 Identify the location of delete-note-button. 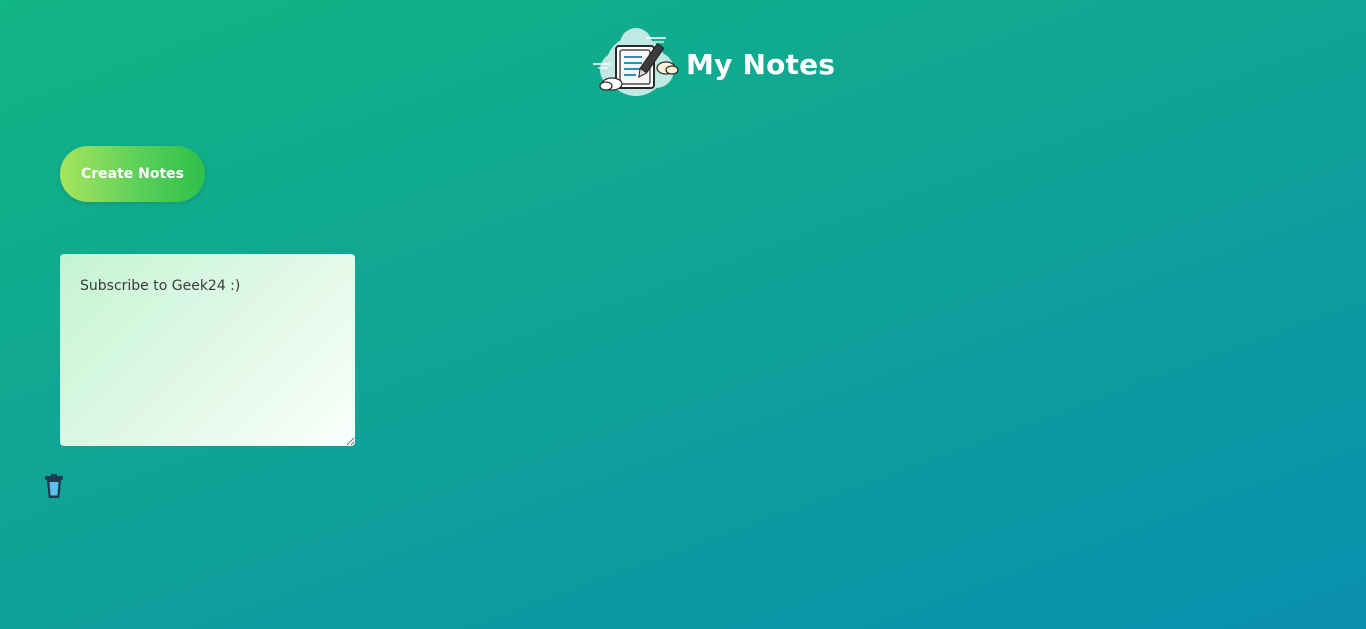
(54, 486).